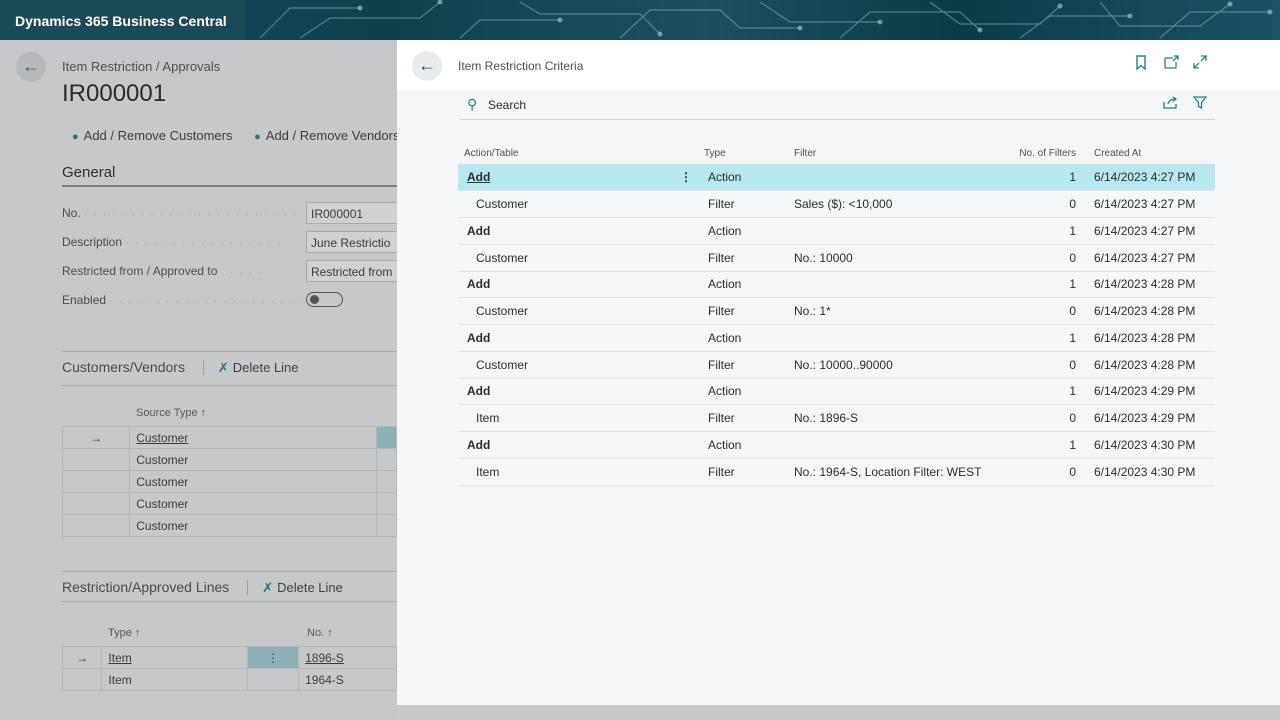 The width and height of the screenshot is (1280, 720). What do you see at coordinates (1170, 104) in the screenshot?
I see `share-icon` at bounding box center [1170, 104].